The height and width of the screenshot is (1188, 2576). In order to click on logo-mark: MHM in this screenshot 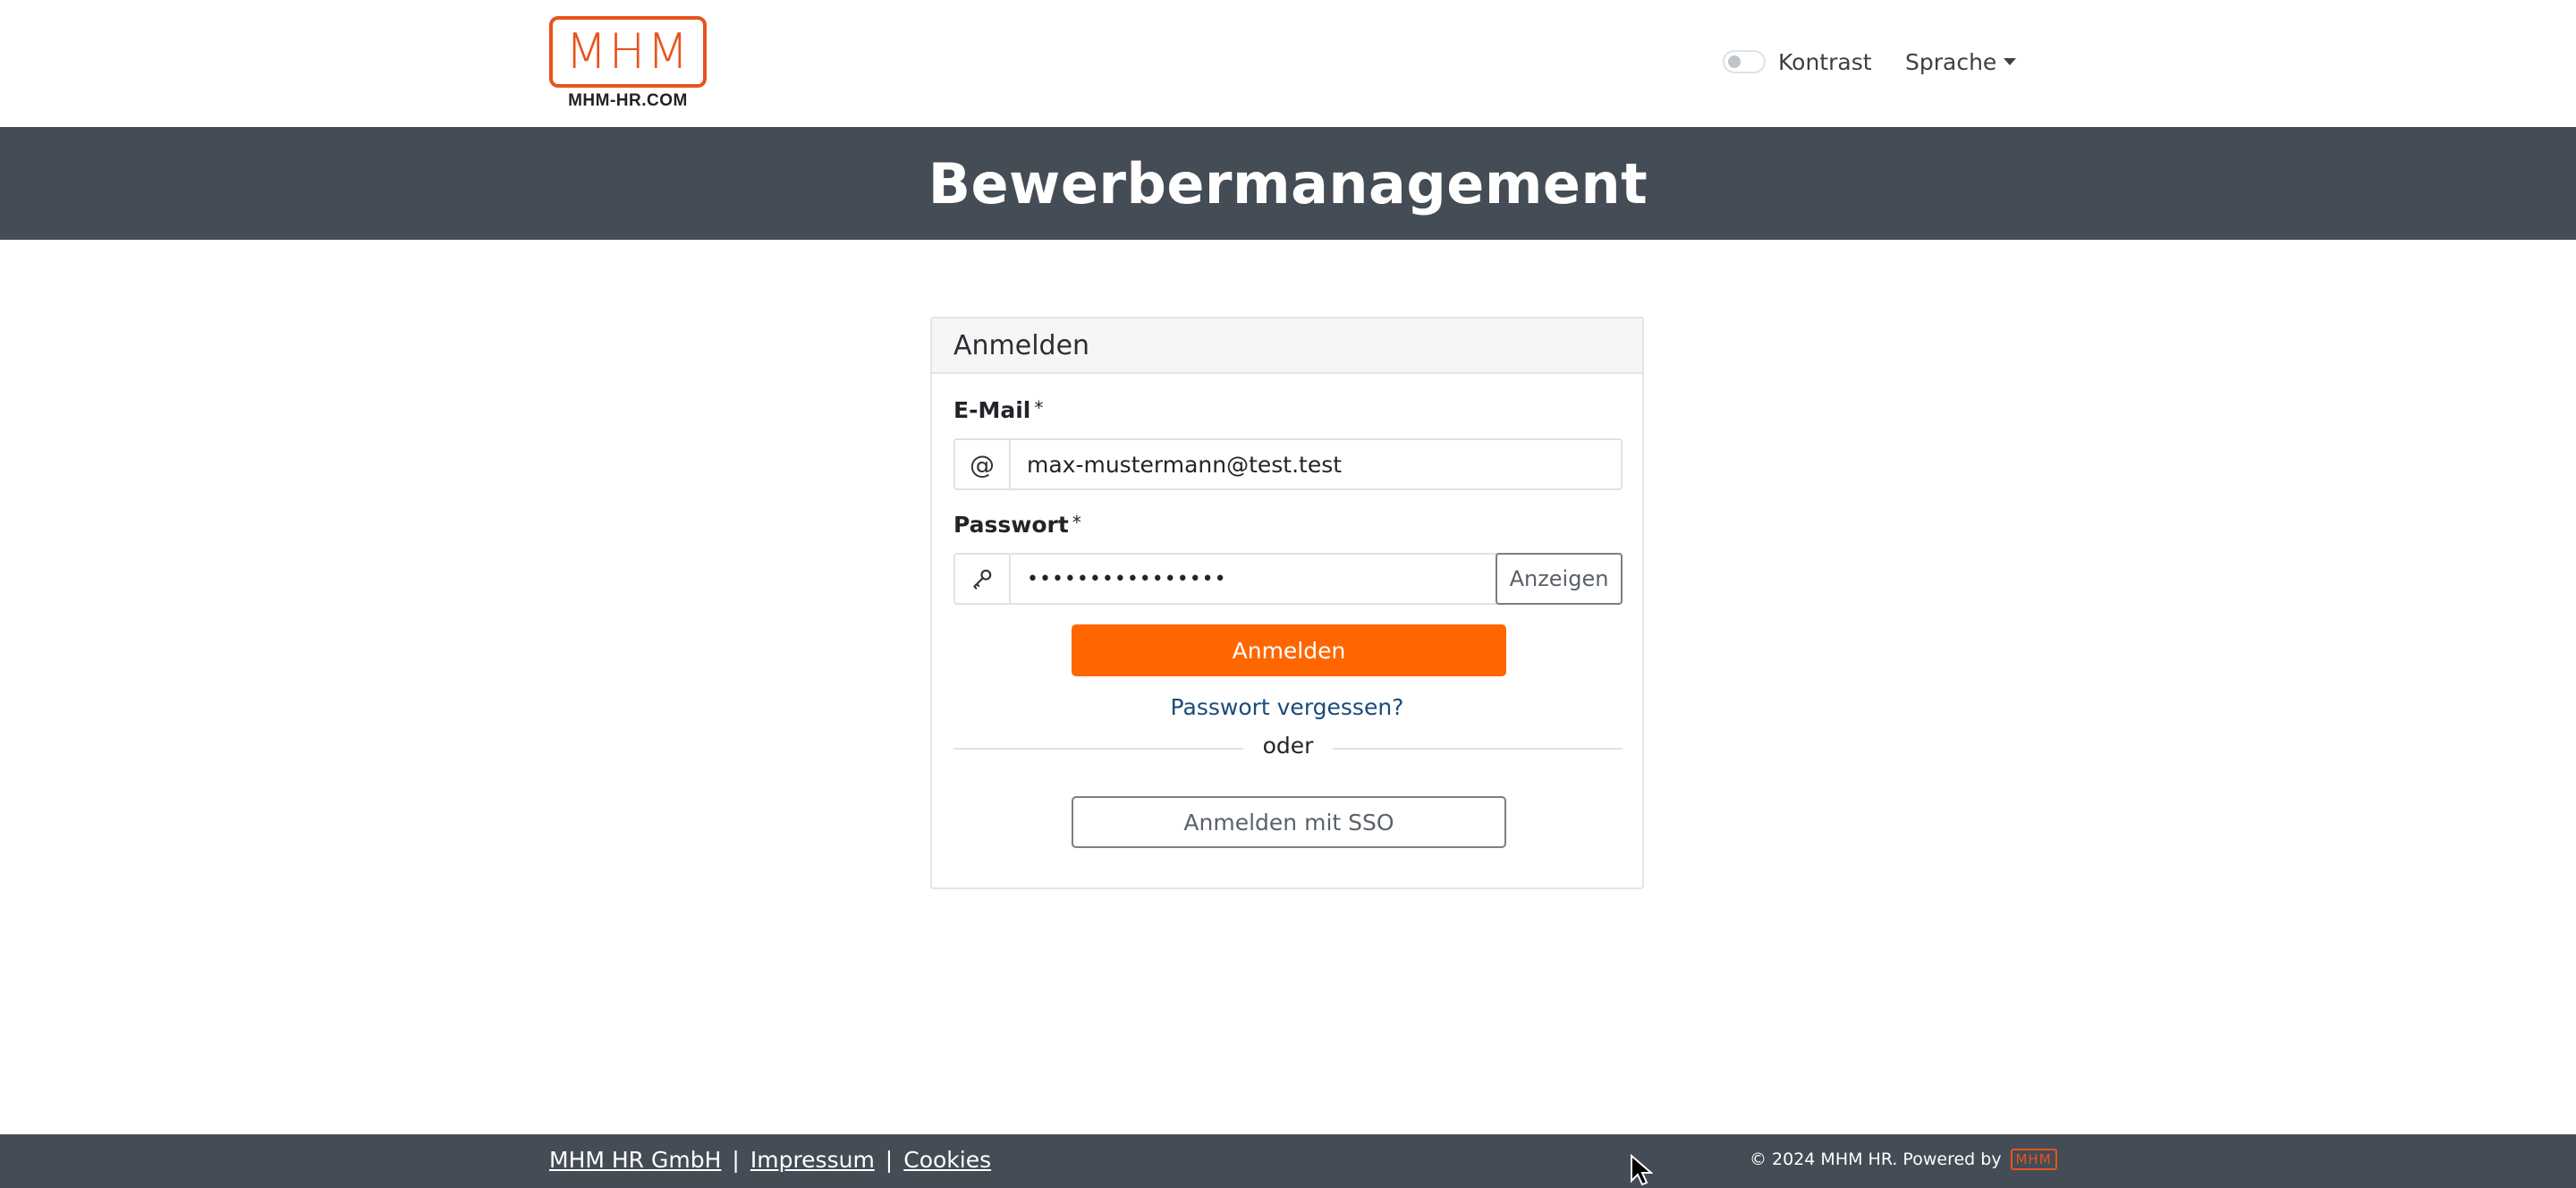, I will do `click(628, 52)`.